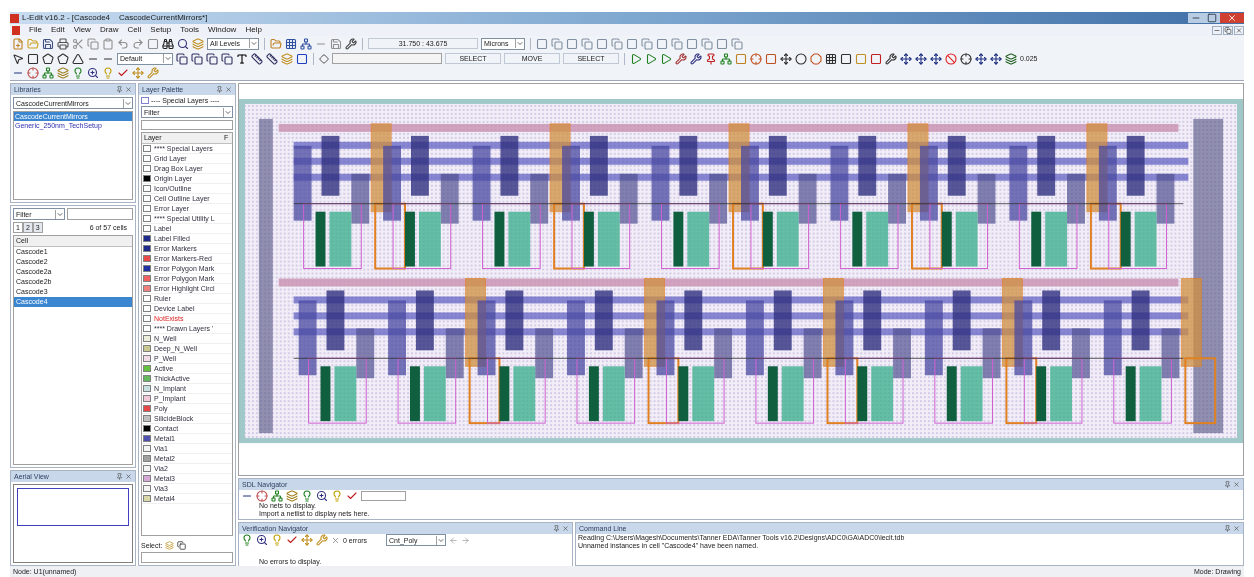 The image size is (1254, 577). Describe the element at coordinates (109, 30) in the screenshot. I see `menu-item: Draw` at that location.